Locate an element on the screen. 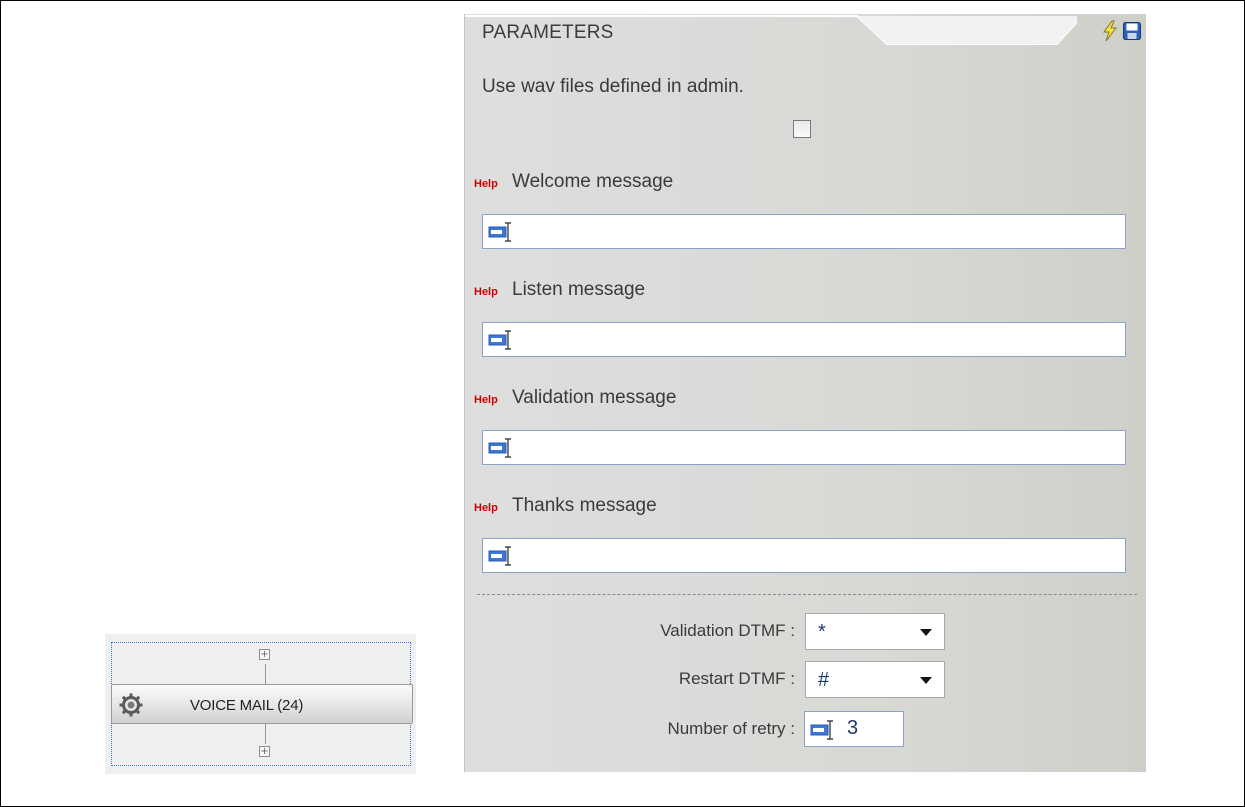  number-of-retry-input: 3 is located at coordinates (854, 729).